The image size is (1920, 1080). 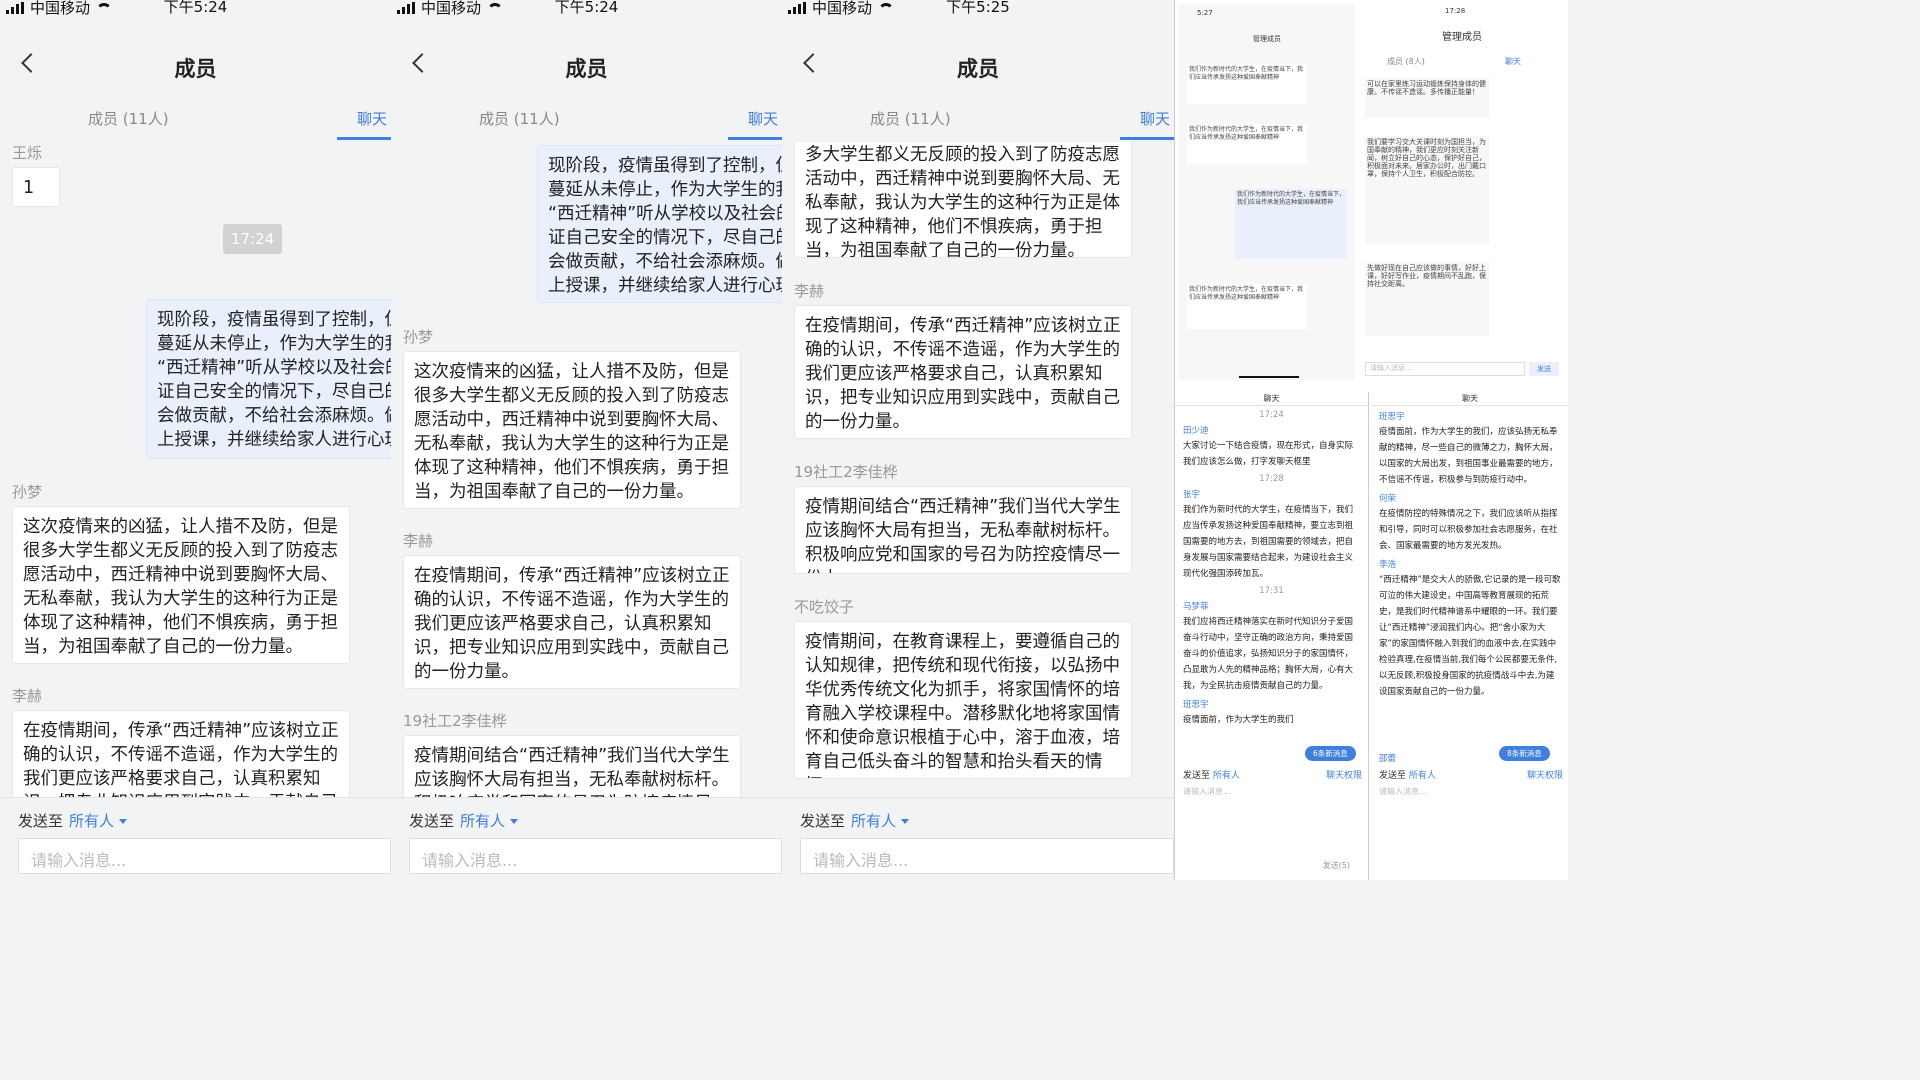 What do you see at coordinates (104, 8) in the screenshot?
I see `wifi-icon` at bounding box center [104, 8].